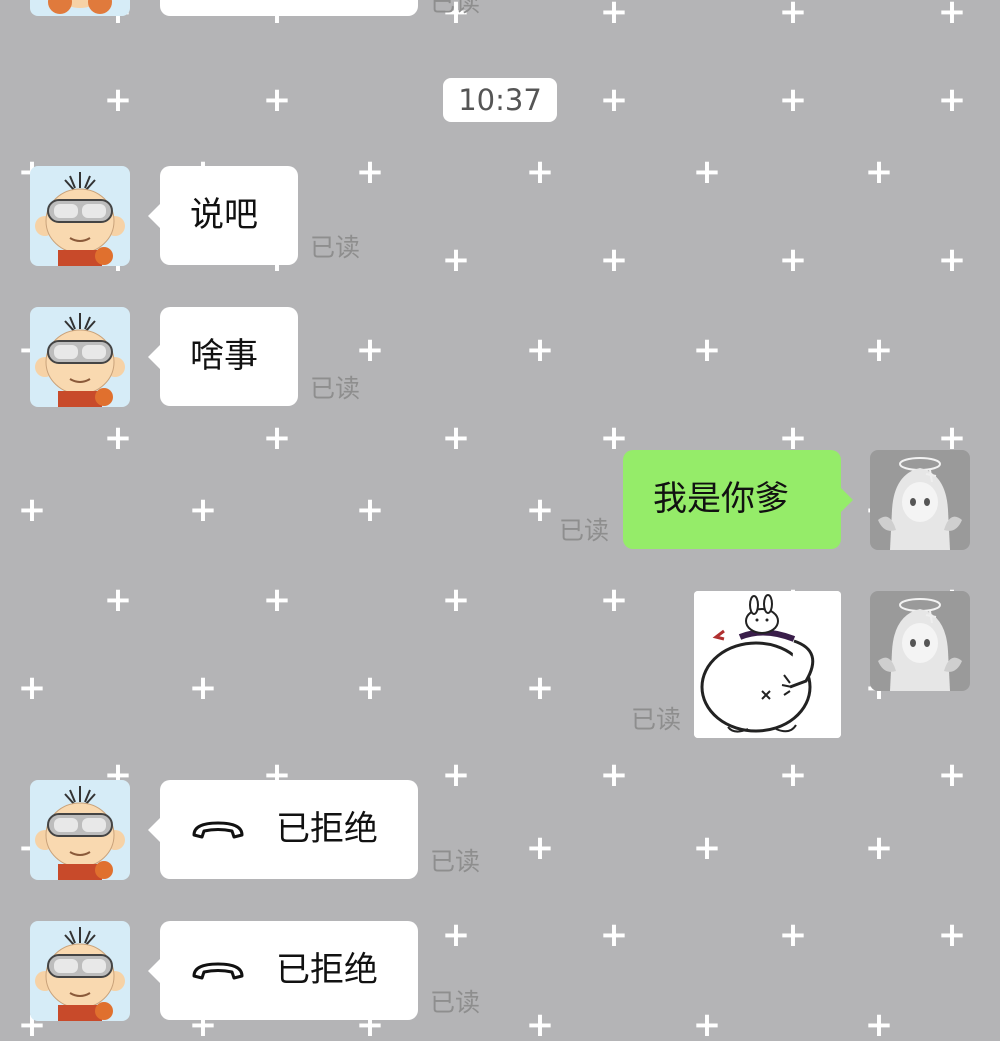 Image resolution: width=1000 pixels, height=1041 pixels. I want to click on message-bubble-outgoing: 我是你爹, so click(738, 499).